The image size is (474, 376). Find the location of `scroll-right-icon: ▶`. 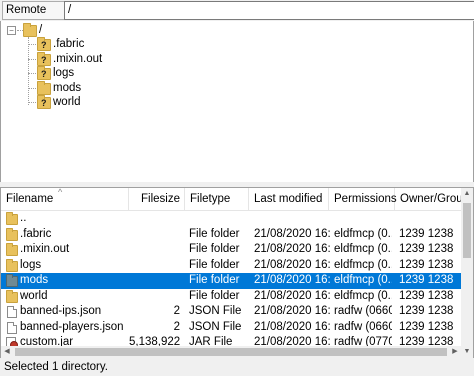

scroll-right-icon: ▶ is located at coordinates (455, 352).